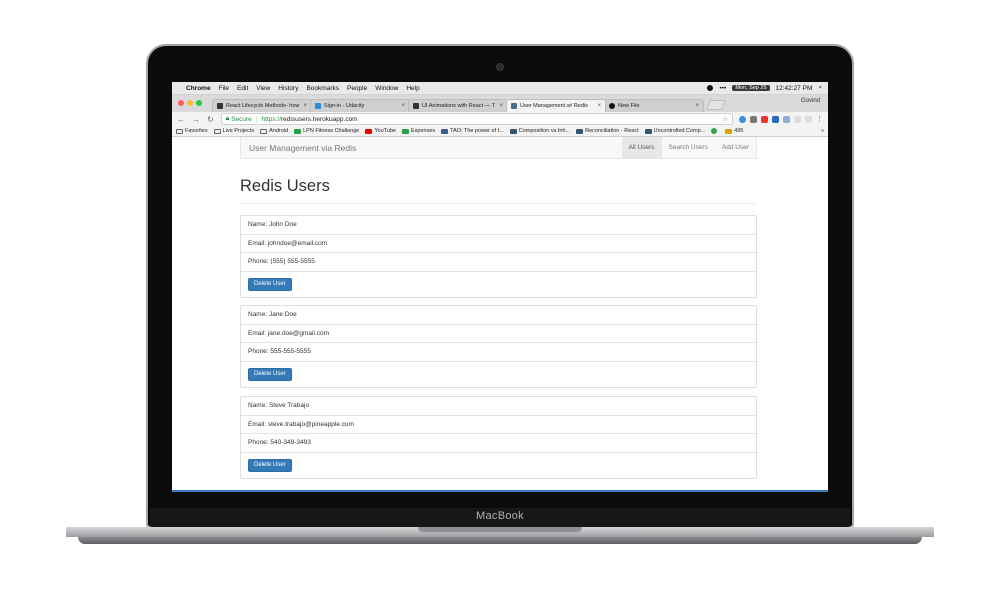 This screenshot has width=1000, height=600. Describe the element at coordinates (344, 106) in the screenshot. I see `tab-label: Sign-in - Udacity` at that location.